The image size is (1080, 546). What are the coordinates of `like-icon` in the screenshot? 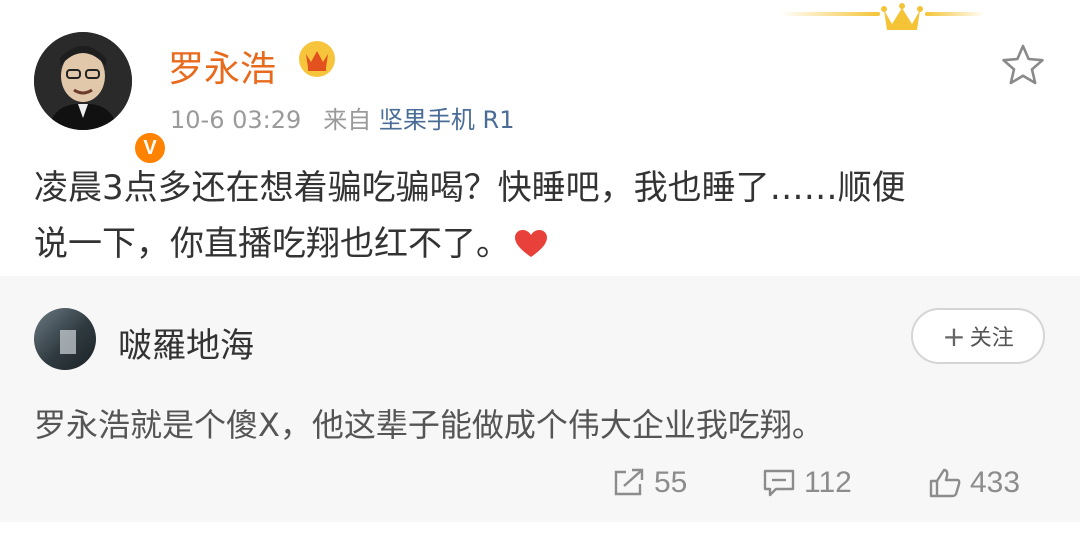 It's located at (945, 483).